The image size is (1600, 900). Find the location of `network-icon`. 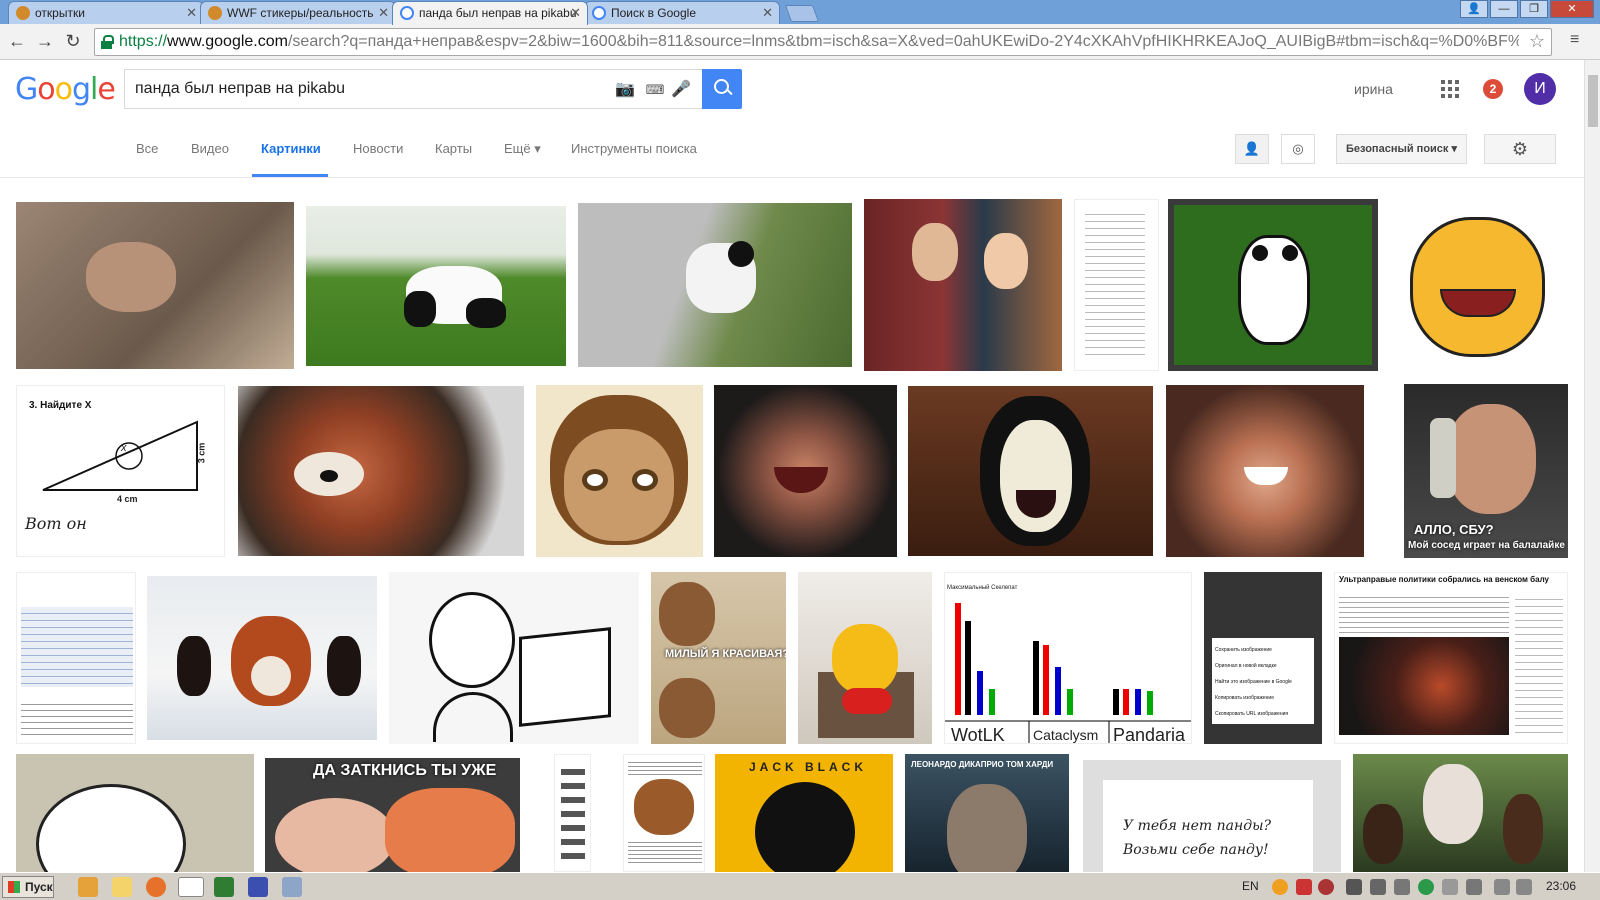

network-icon is located at coordinates (1474, 887).